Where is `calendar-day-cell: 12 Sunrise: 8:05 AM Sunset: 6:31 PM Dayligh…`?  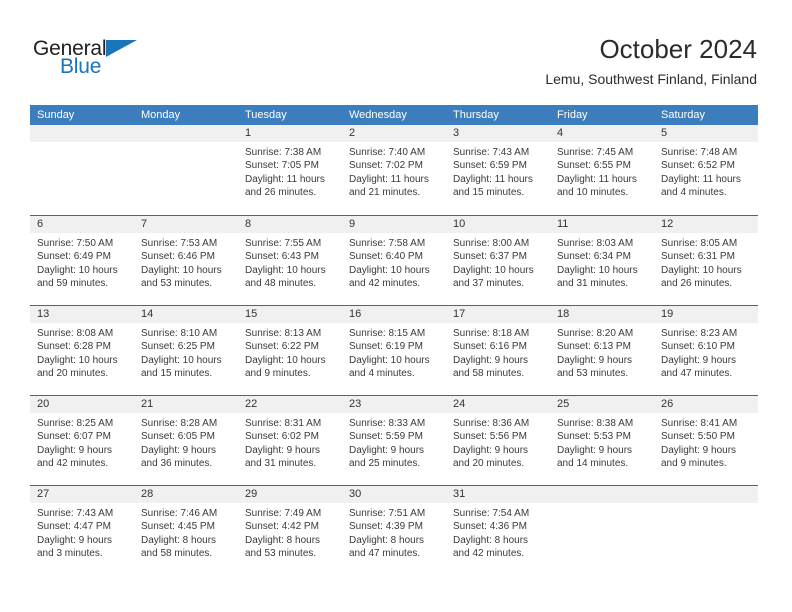 calendar-day-cell: 12 Sunrise: 8:05 AM Sunset: 6:31 PM Dayligh… is located at coordinates (706, 260).